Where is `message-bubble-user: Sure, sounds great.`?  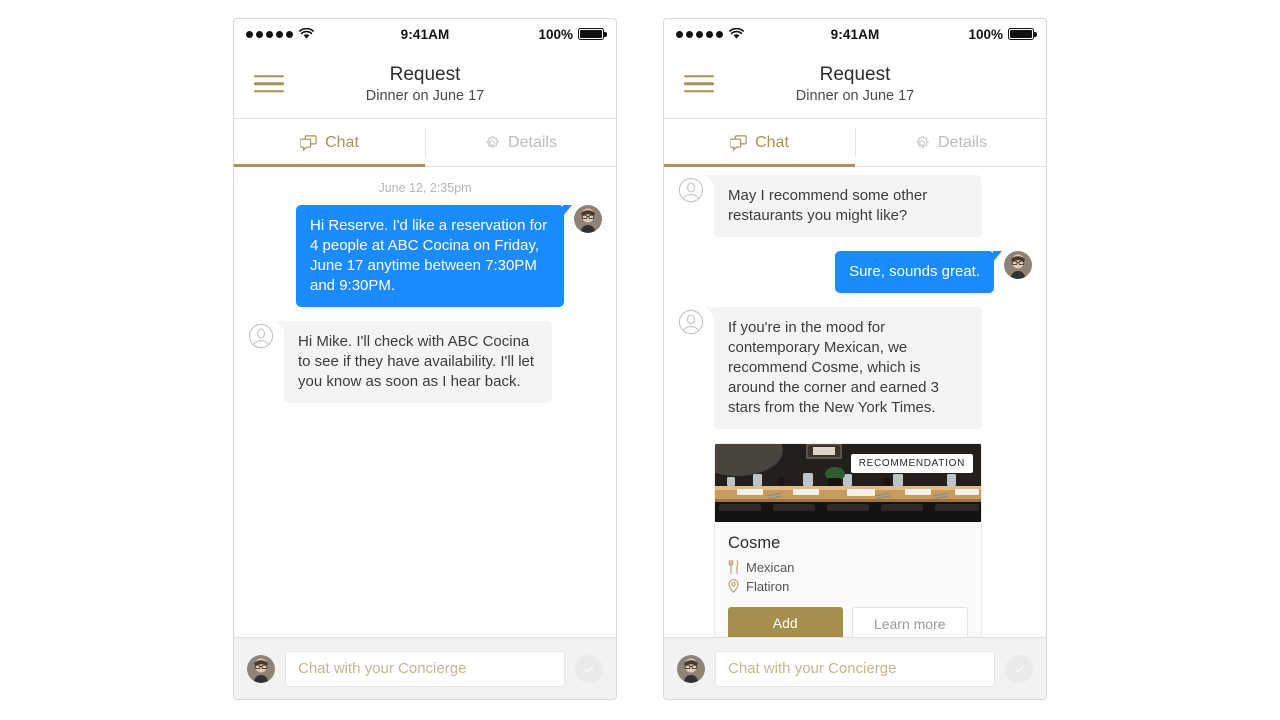 message-bubble-user: Sure, sounds great. is located at coordinates (918, 271).